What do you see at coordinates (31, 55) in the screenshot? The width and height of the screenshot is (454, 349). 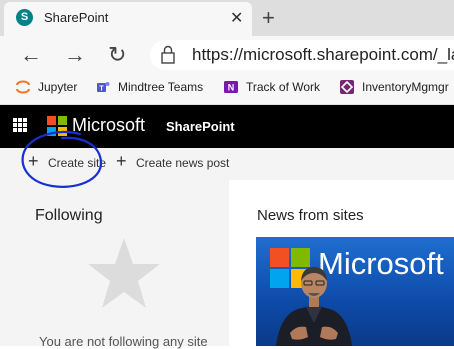 I see `back-button: ←` at bounding box center [31, 55].